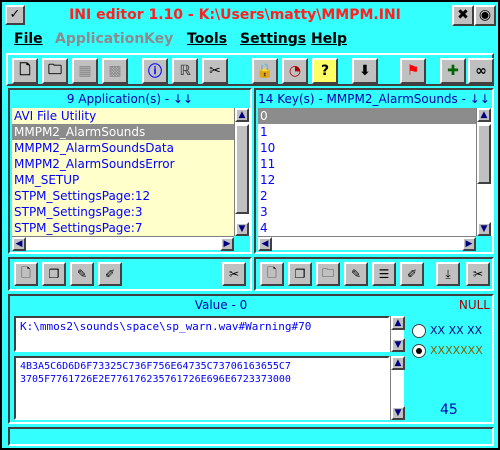  Describe the element at coordinates (82, 274) in the screenshot. I see `rename-application-icon: ✎` at that location.